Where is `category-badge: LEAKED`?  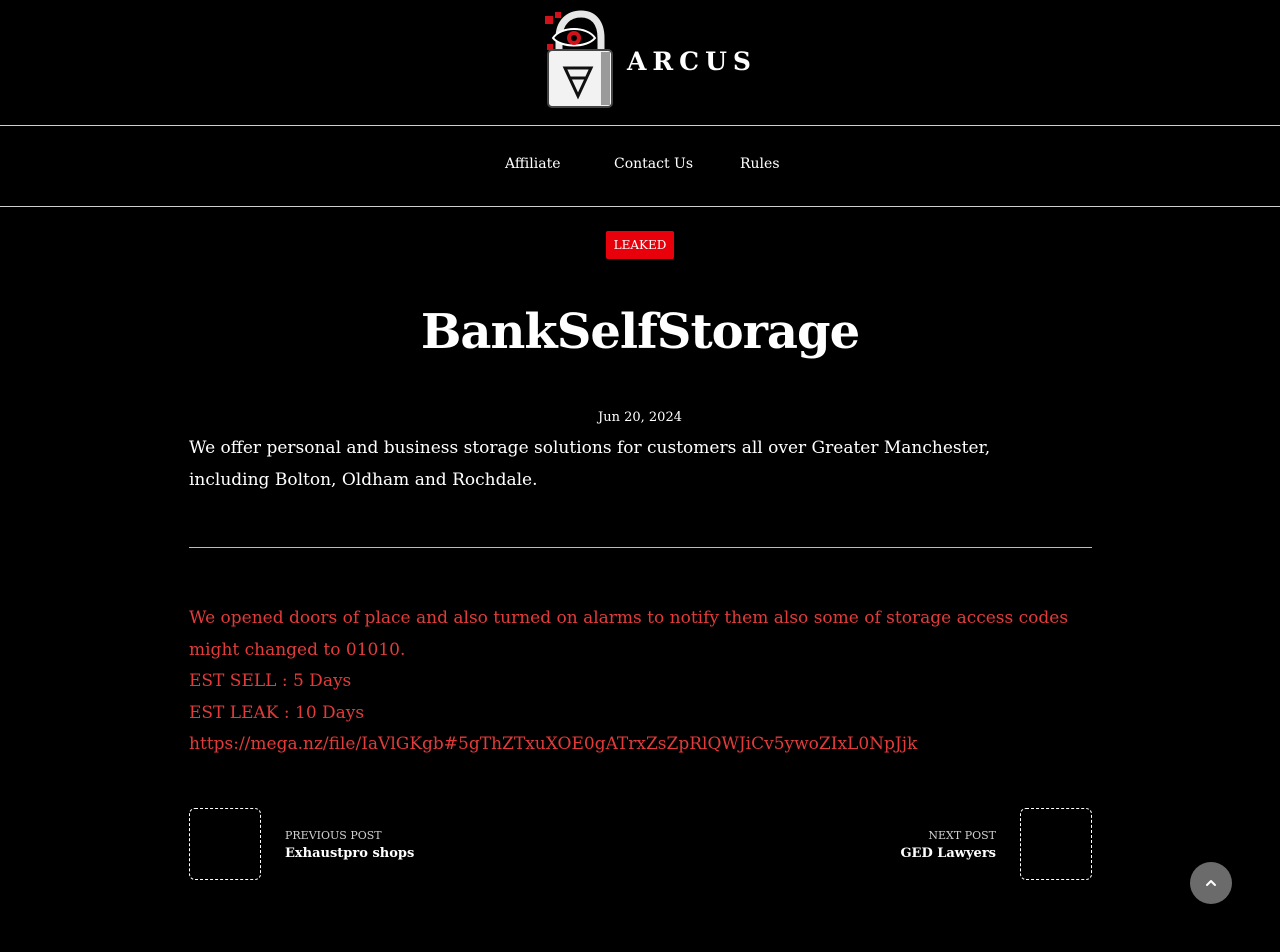 category-badge: LEAKED is located at coordinates (640, 245).